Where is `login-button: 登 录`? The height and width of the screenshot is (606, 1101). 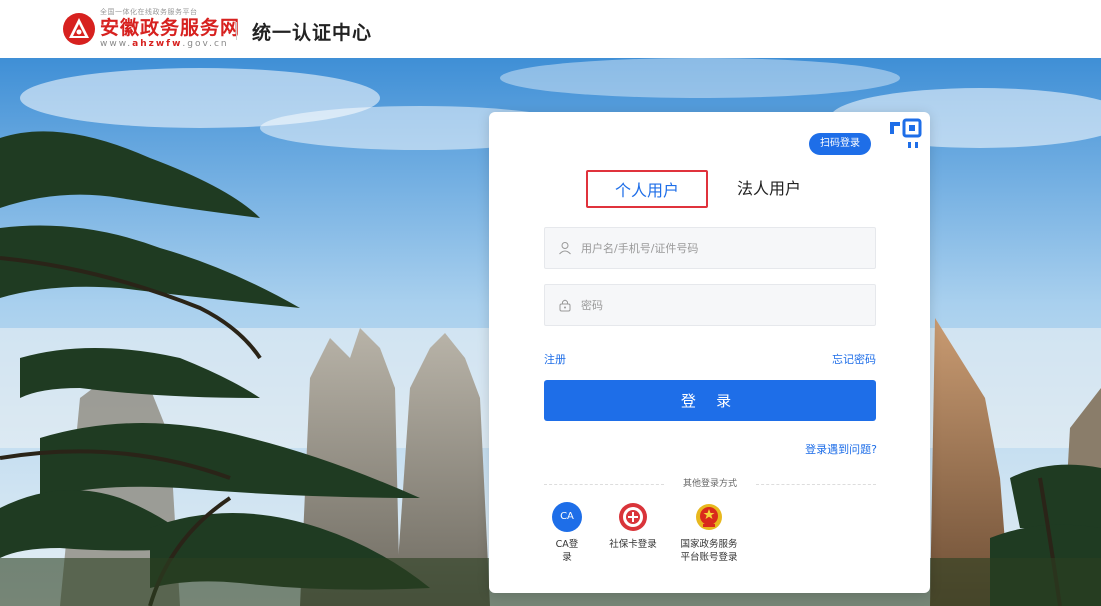
login-button: 登 录 is located at coordinates (710, 400).